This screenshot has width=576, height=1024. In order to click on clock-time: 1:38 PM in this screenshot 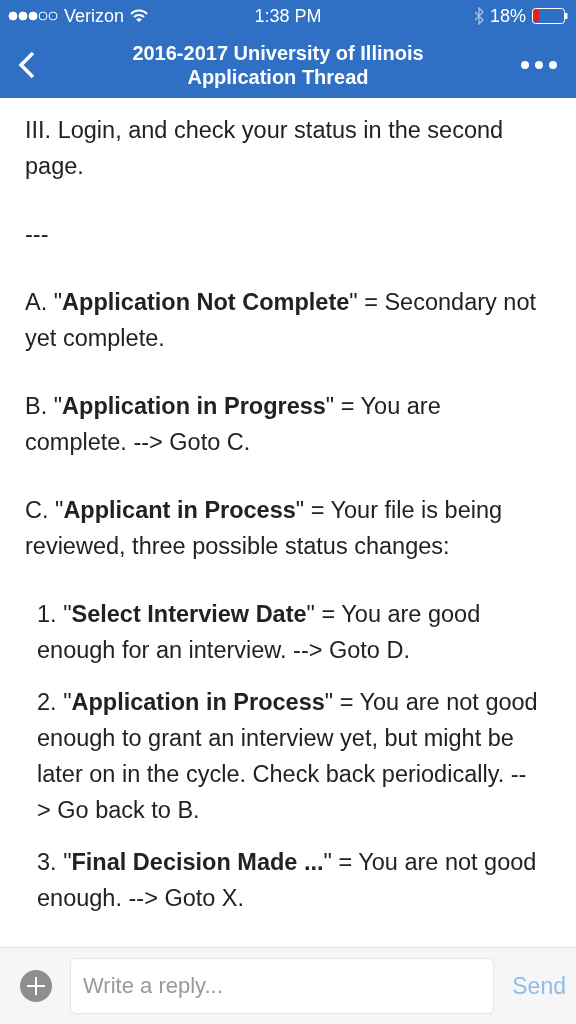, I will do `click(288, 16)`.